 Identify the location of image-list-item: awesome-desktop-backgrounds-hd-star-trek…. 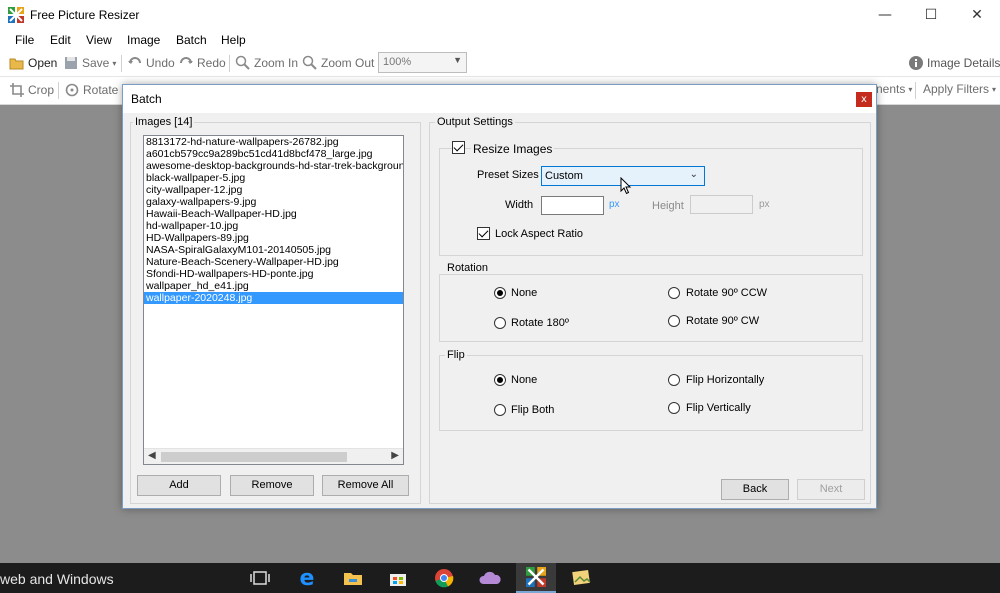
(273, 166).